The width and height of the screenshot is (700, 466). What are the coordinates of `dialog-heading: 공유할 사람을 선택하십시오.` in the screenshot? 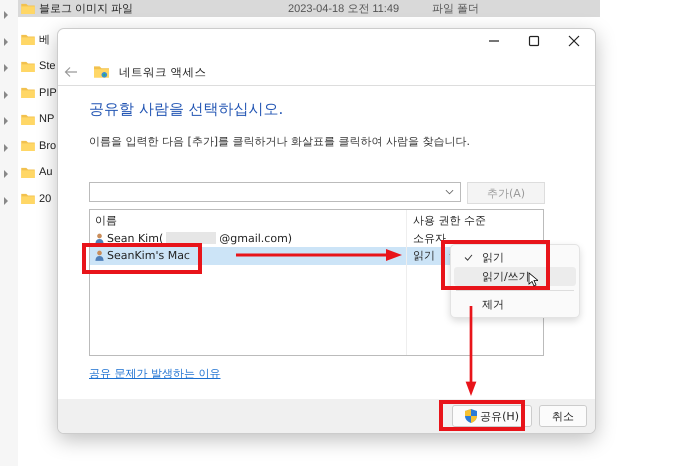 It's located at (186, 109).